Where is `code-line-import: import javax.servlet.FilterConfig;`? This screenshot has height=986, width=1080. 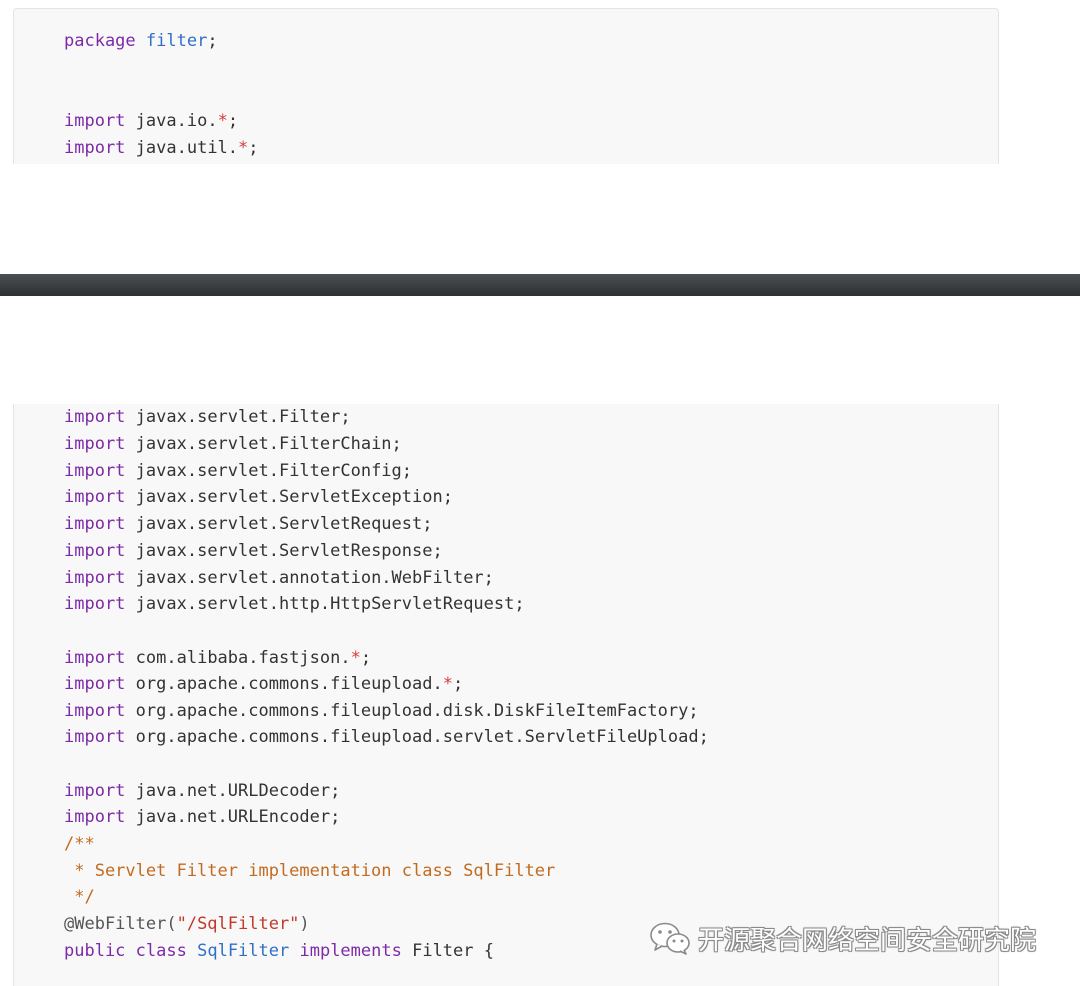
code-line-import: import javax.servlet.FilterConfig; is located at coordinates (238, 471).